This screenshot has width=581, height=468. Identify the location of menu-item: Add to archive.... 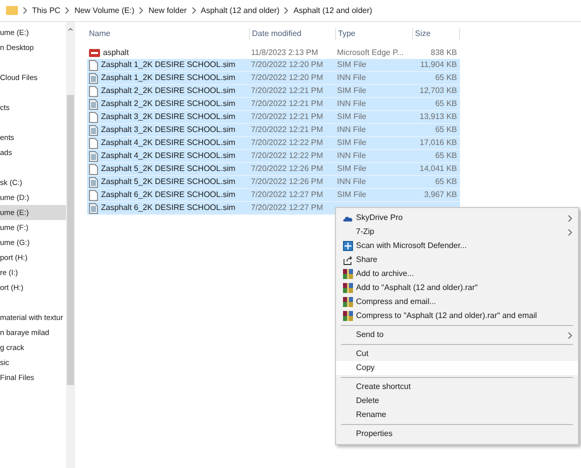
(457, 274).